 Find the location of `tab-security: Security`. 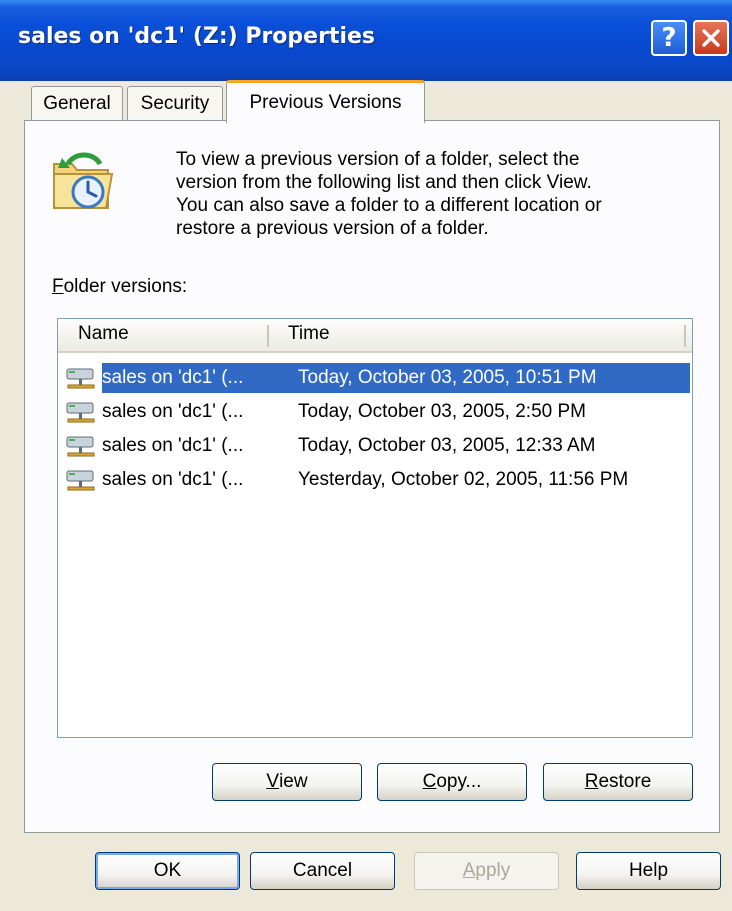

tab-security: Security is located at coordinates (175, 103).